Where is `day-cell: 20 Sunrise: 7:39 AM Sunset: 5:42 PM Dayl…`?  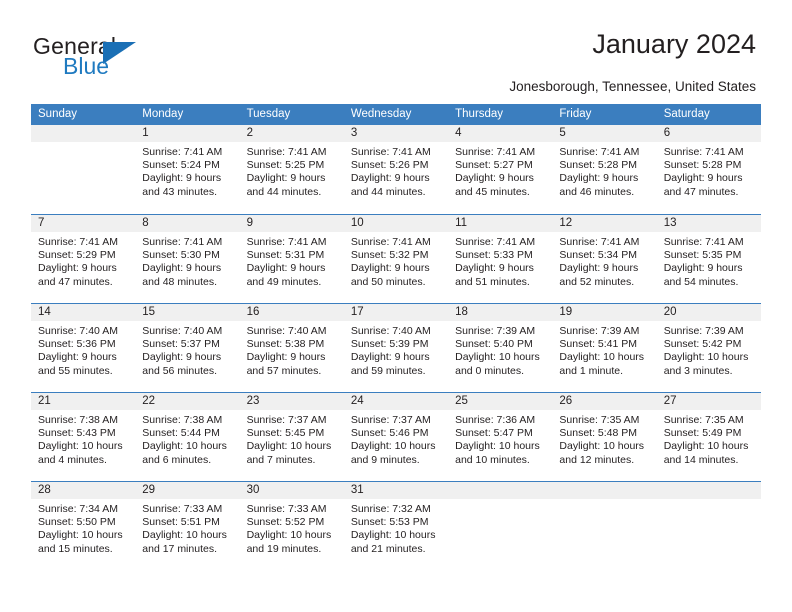
day-cell: 20 Sunrise: 7:39 AM Sunset: 5:42 PM Dayl… is located at coordinates (708, 348).